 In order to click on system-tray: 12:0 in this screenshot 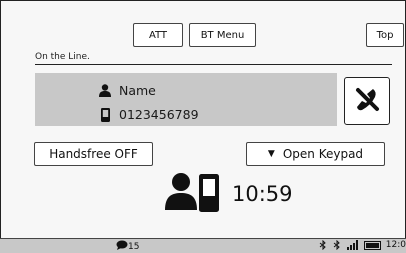, I will do `click(360, 245)`.